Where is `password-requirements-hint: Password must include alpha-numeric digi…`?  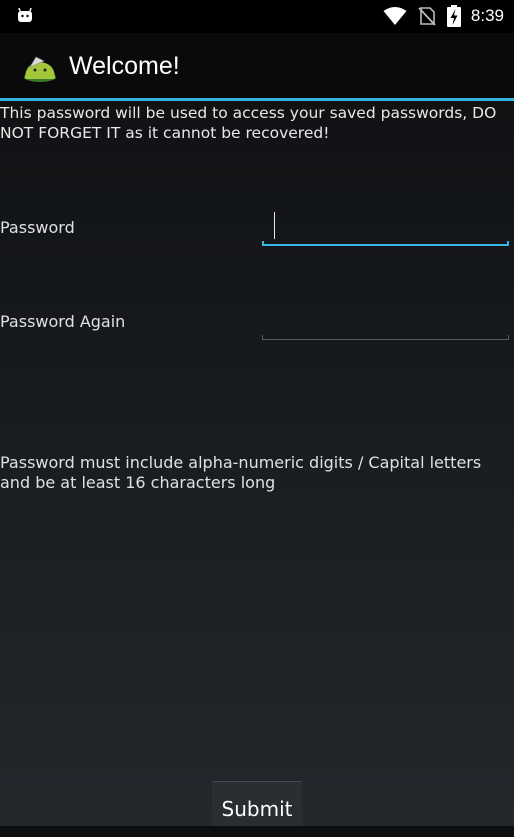 password-requirements-hint: Password must include alpha-numeric digi… is located at coordinates (241, 472).